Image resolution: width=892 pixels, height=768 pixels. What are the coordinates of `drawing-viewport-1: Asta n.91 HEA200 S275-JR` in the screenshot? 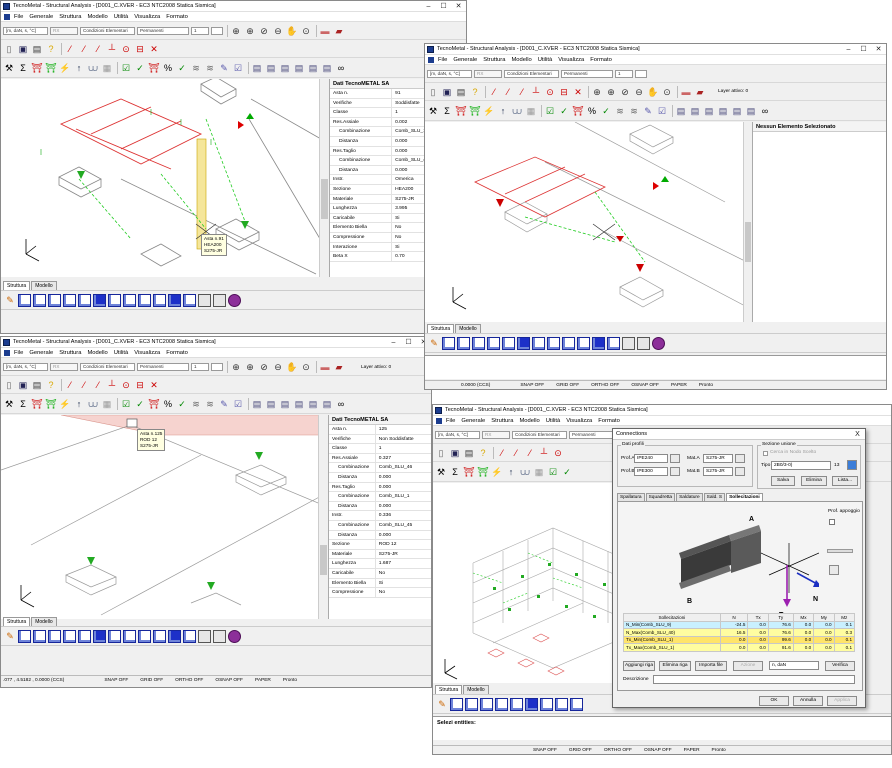 It's located at (165, 178).